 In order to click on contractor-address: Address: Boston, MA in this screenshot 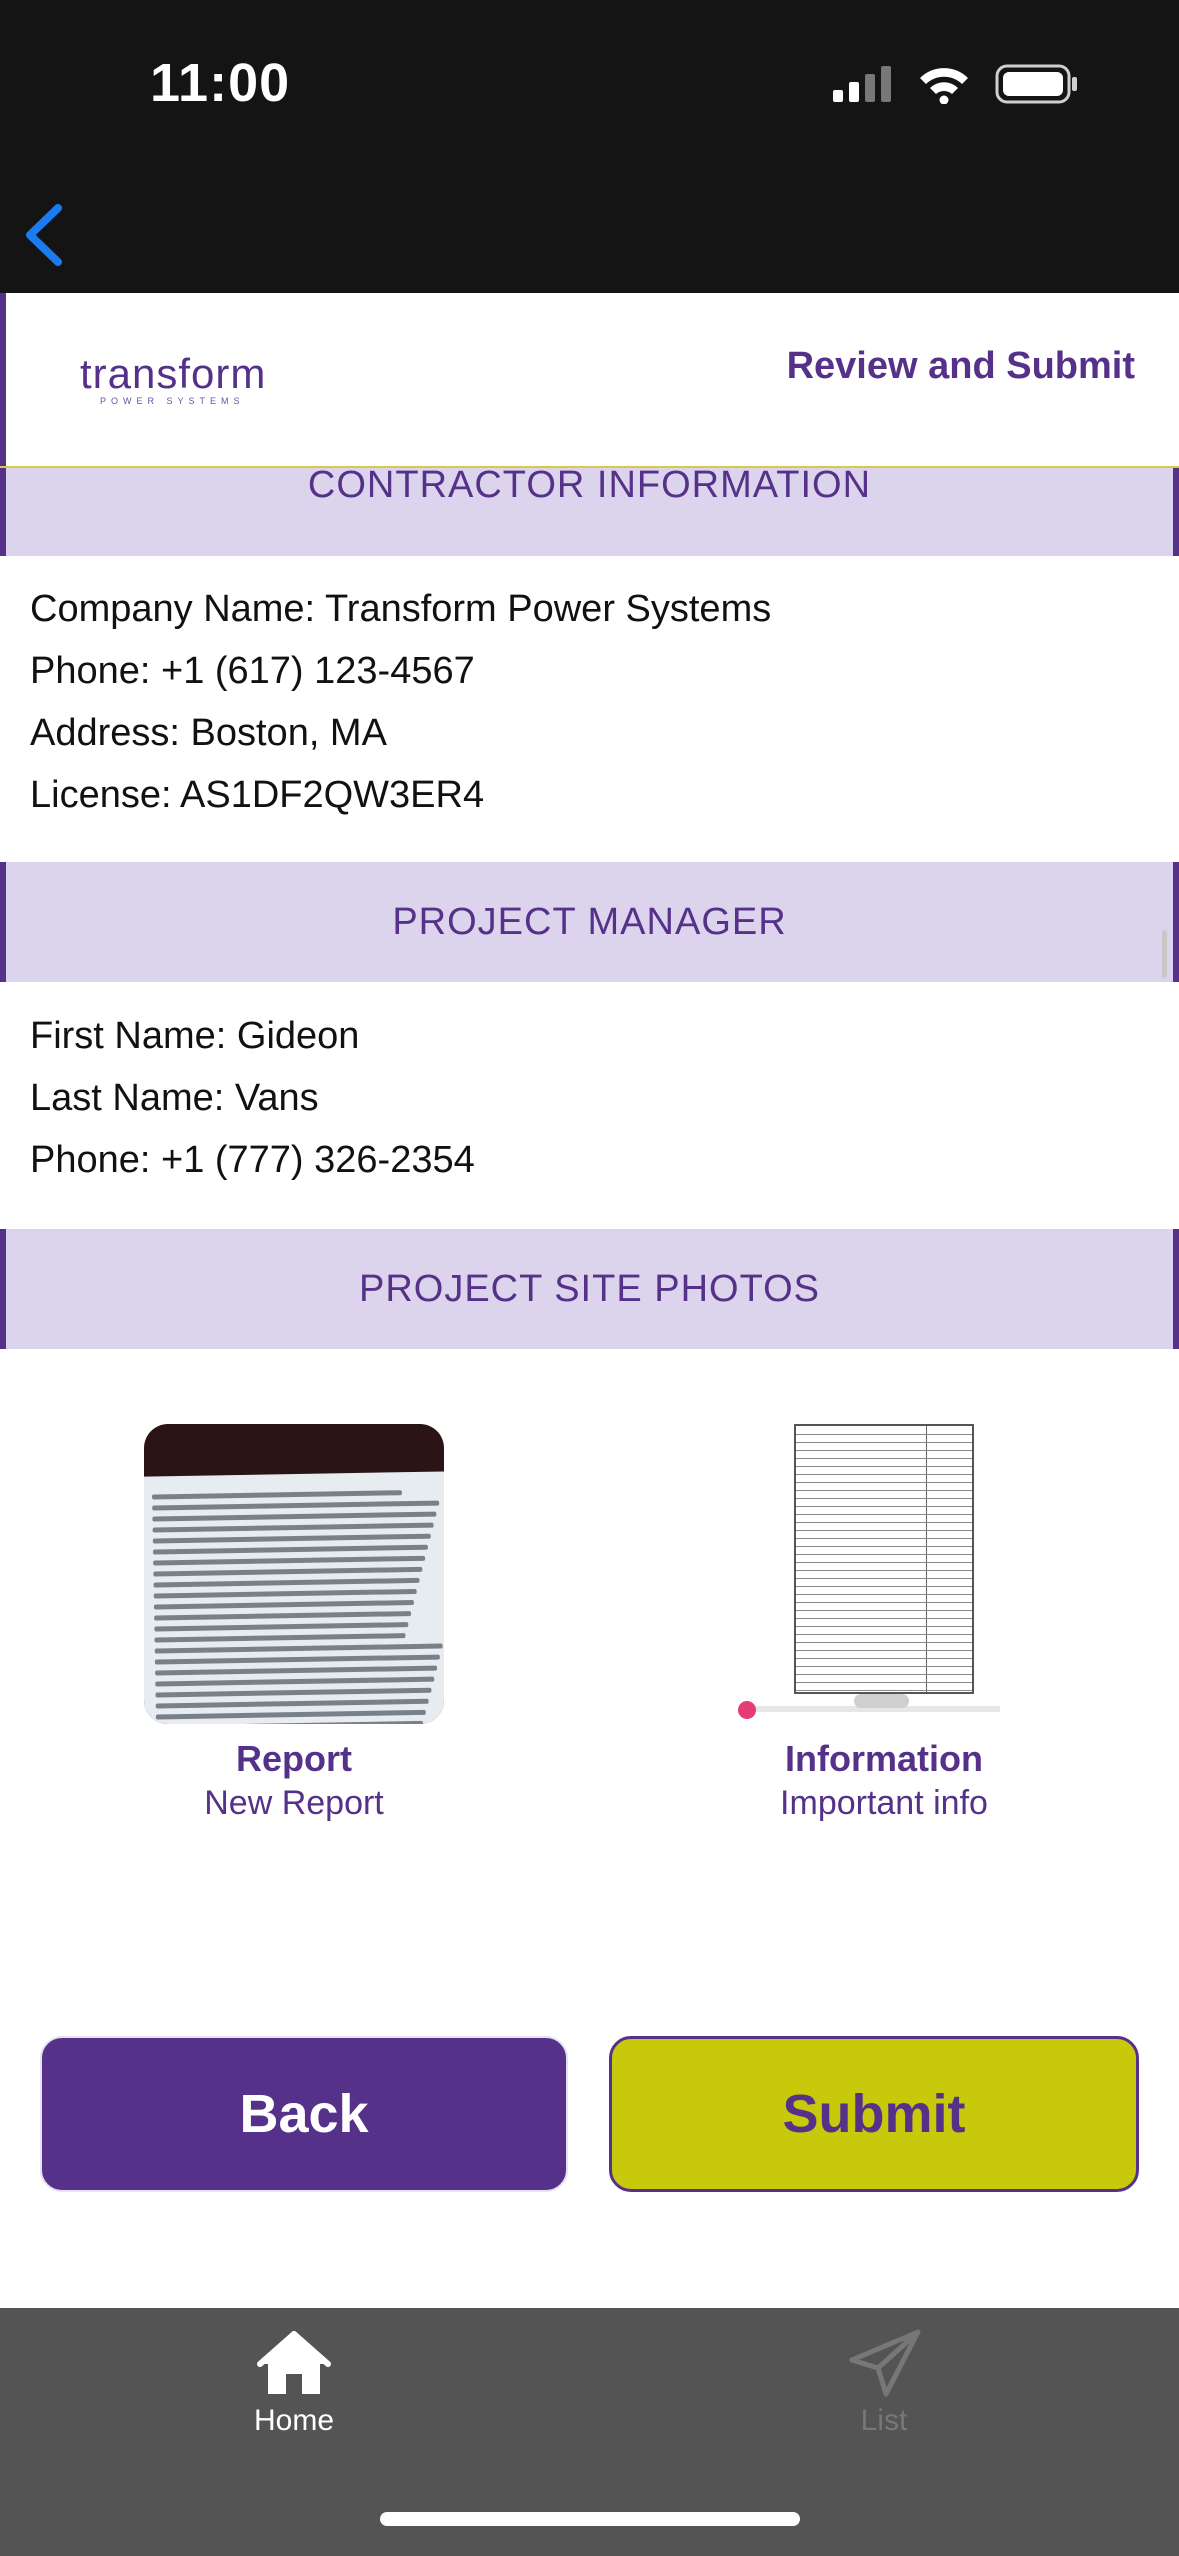, I will do `click(208, 733)`.